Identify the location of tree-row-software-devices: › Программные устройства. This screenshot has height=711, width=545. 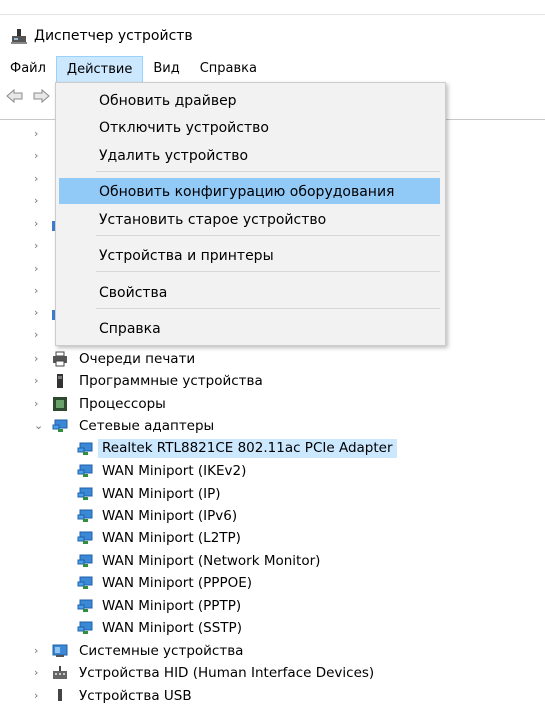
(272, 381).